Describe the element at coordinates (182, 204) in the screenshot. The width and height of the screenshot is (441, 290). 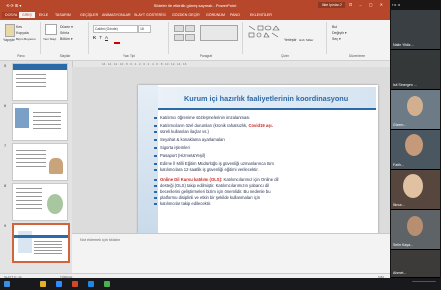
I see `bullet-continuation: katılımcılar takip edilecektir.` at that location.